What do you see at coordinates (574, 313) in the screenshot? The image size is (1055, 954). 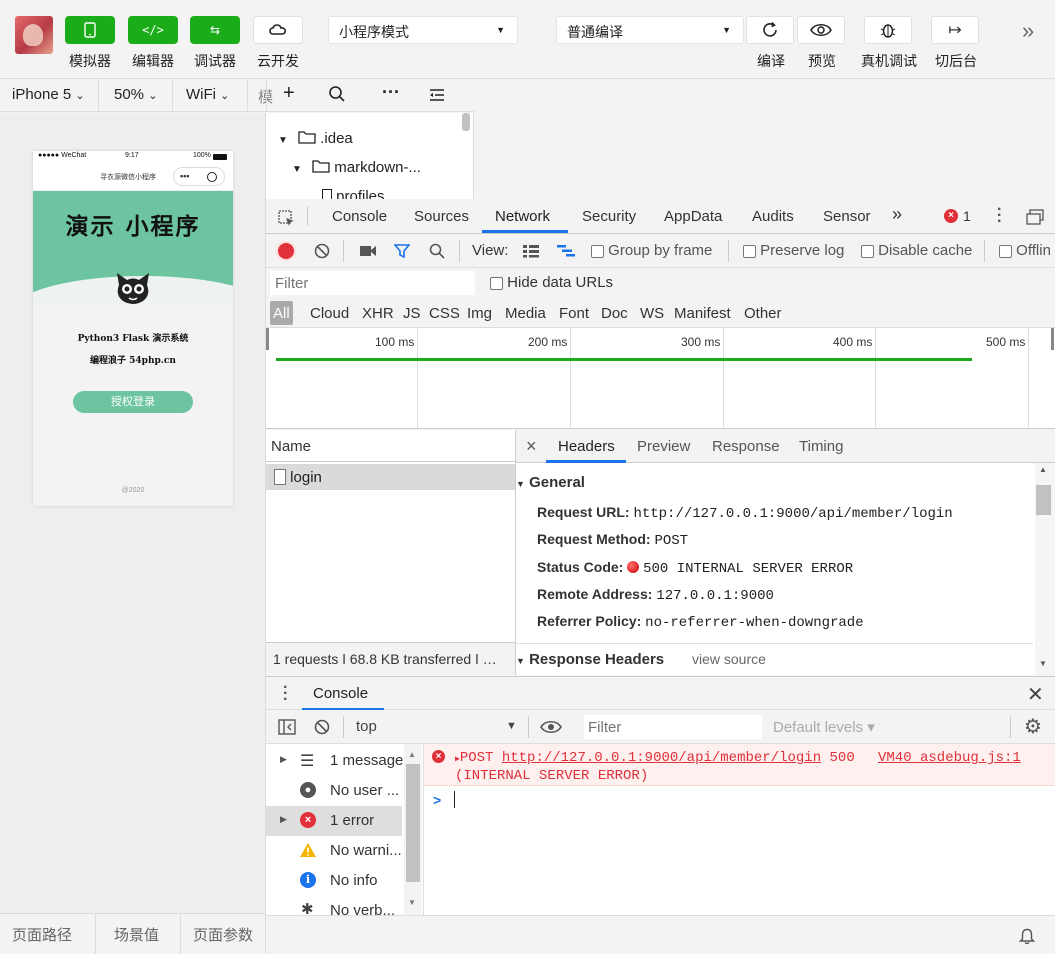 I see `type-filter-font: Font` at bounding box center [574, 313].